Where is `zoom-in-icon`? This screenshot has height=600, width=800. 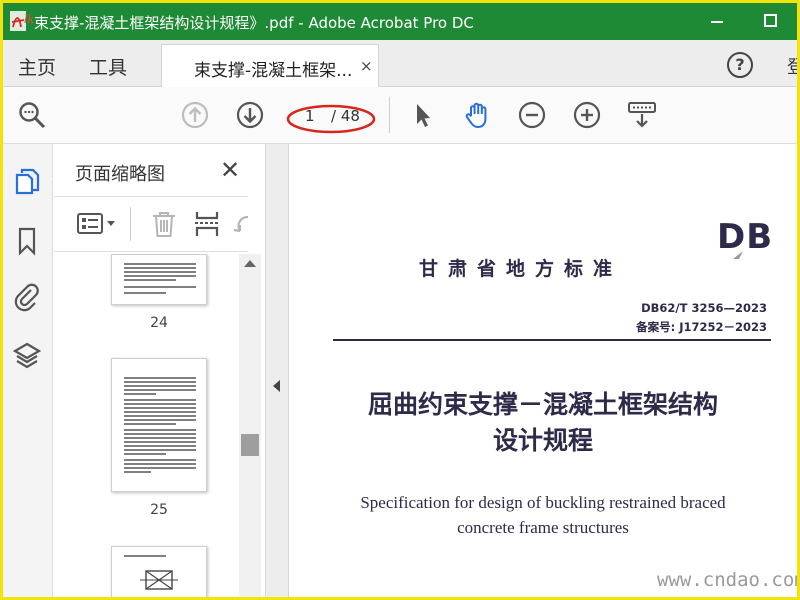
zoom-in-icon is located at coordinates (587, 115).